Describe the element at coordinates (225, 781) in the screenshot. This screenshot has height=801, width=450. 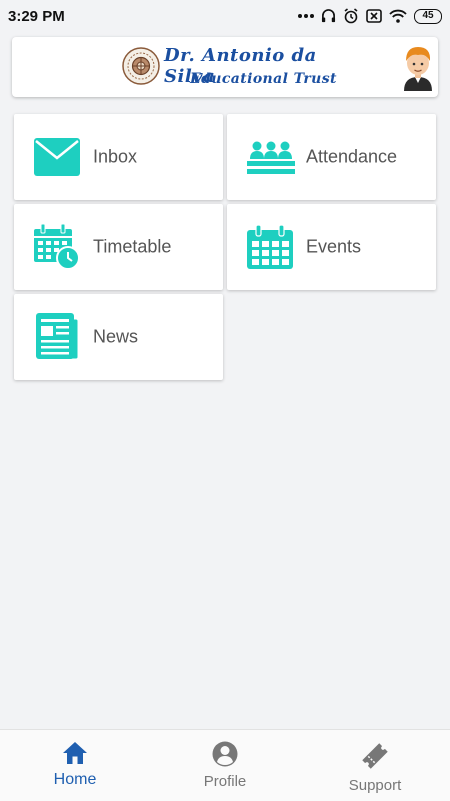
I see `nav-profile-label: Profile` at that location.